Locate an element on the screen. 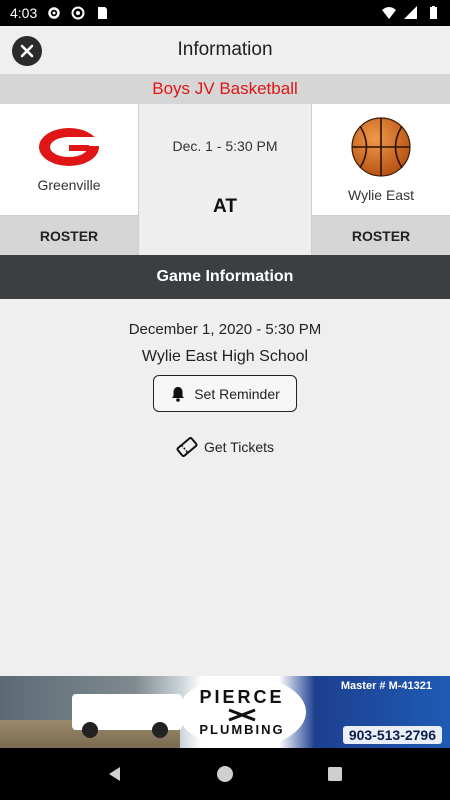 Image resolution: width=450 pixels, height=800 pixels. get-tickets-link: Get Tickets is located at coordinates (225, 447).